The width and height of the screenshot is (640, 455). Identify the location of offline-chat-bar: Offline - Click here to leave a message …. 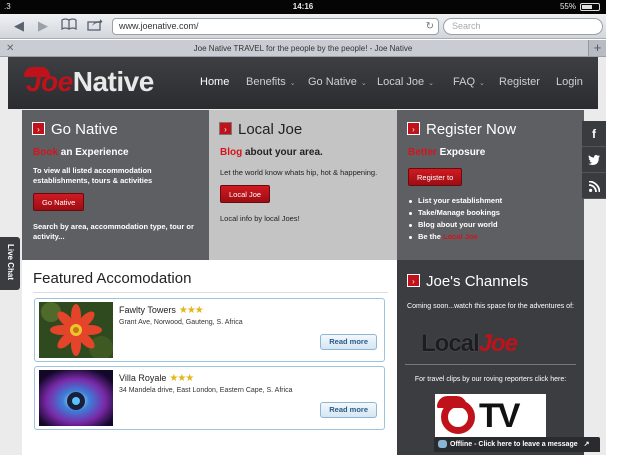
(517, 444).